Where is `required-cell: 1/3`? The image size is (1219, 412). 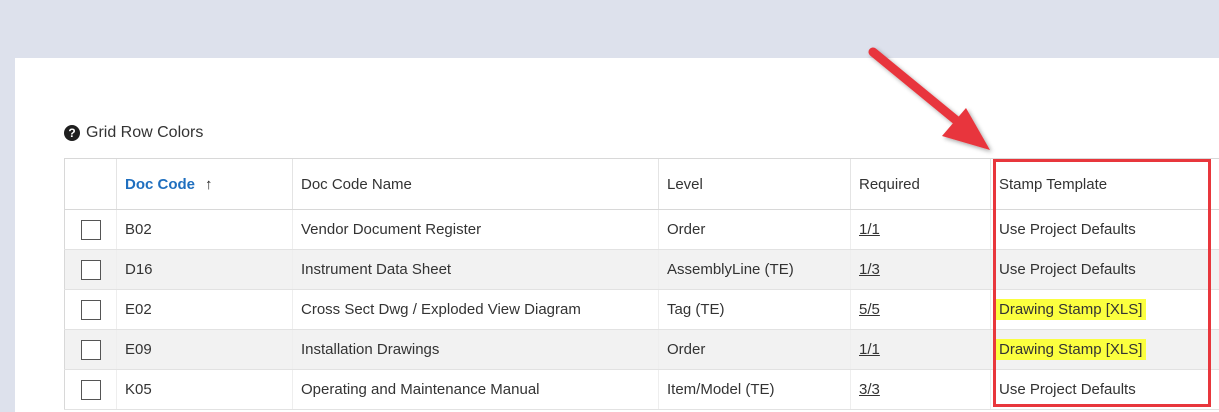
required-cell: 1/3 is located at coordinates (920, 269).